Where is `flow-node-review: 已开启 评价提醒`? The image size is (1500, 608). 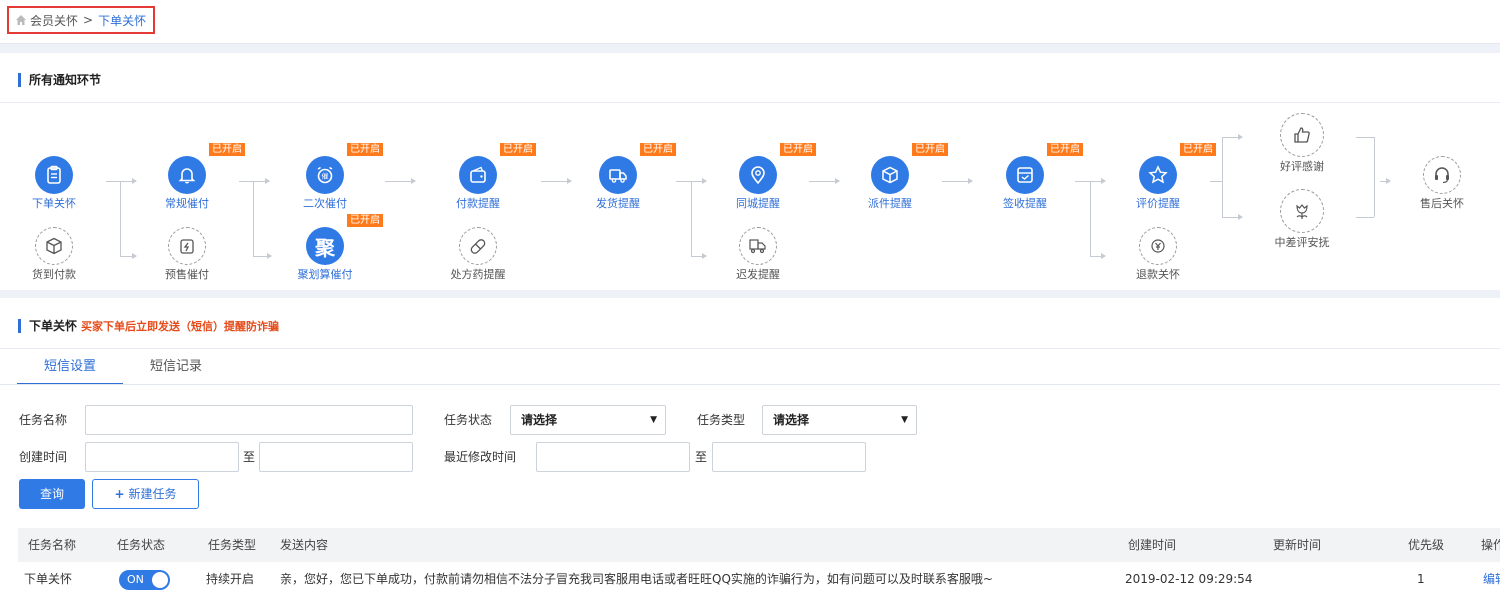 flow-node-review: 已开启 评价提醒 is located at coordinates (1167, 177).